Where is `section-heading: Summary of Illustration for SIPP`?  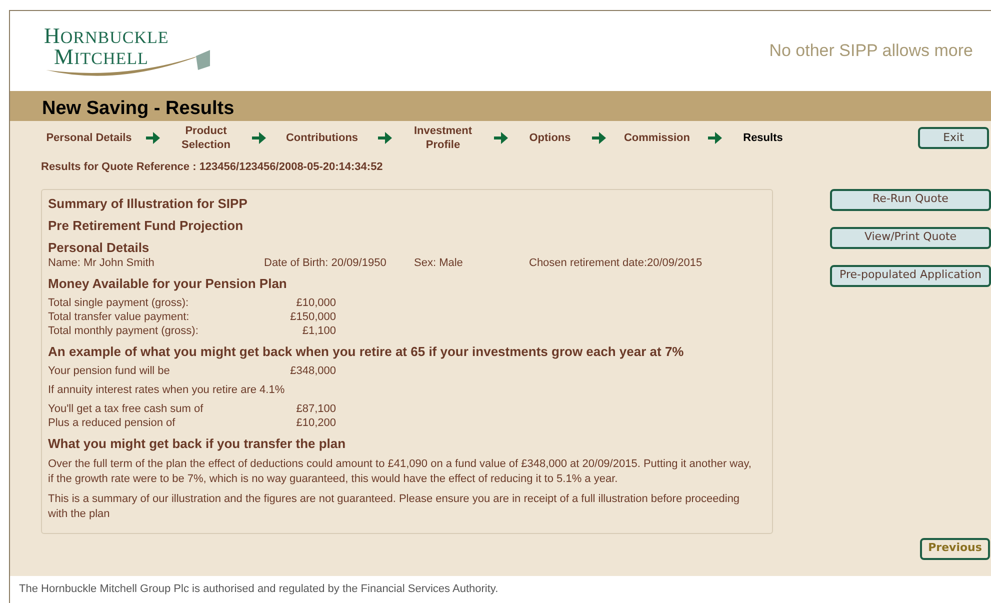 section-heading: Summary of Illustration for SIPP is located at coordinates (148, 203).